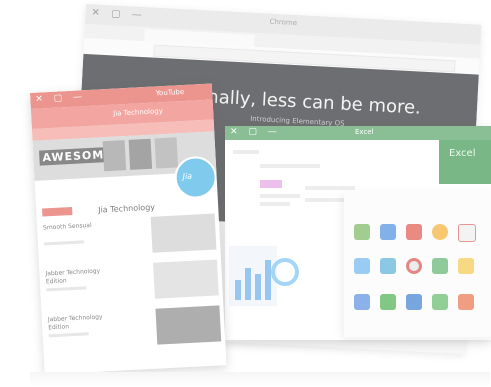 Image resolution: width=491 pixels, height=387 pixels. Describe the element at coordinates (462, 153) in the screenshot. I see `excel-brand: Excel` at that location.